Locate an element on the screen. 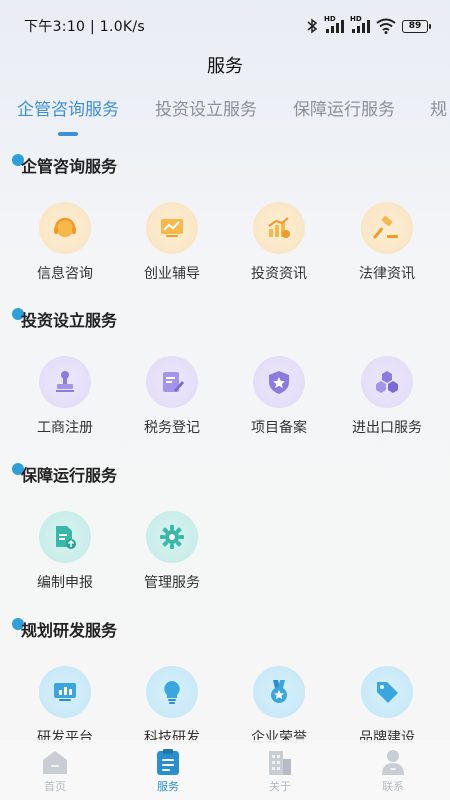  service-label: 信息咨询 is located at coordinates (65, 274).